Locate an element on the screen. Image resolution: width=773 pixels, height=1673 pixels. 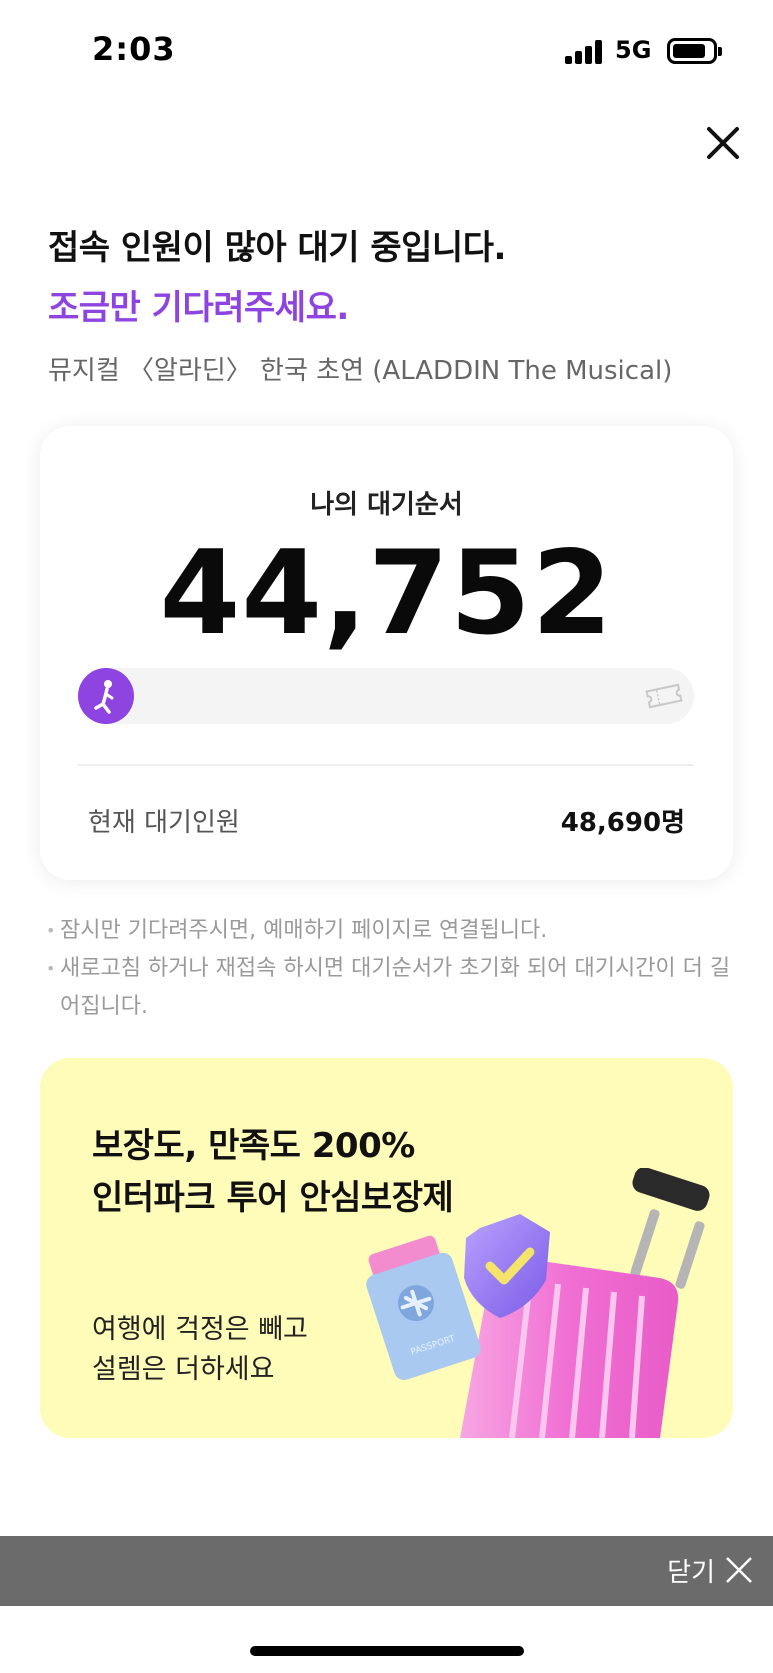
card-divider is located at coordinates (386, 765).